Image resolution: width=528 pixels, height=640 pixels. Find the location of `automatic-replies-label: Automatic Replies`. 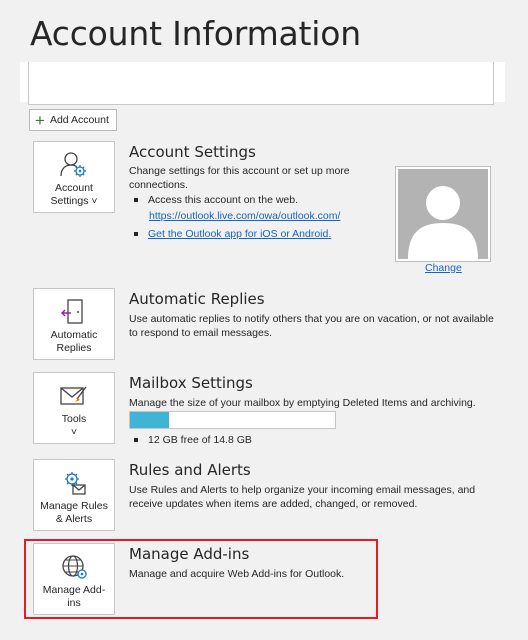

automatic-replies-label: Automatic Replies is located at coordinates (74, 341).